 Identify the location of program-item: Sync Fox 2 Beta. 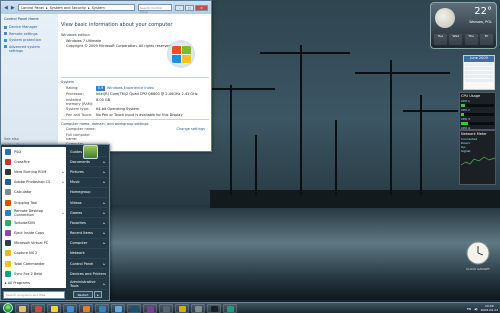
(34, 274).